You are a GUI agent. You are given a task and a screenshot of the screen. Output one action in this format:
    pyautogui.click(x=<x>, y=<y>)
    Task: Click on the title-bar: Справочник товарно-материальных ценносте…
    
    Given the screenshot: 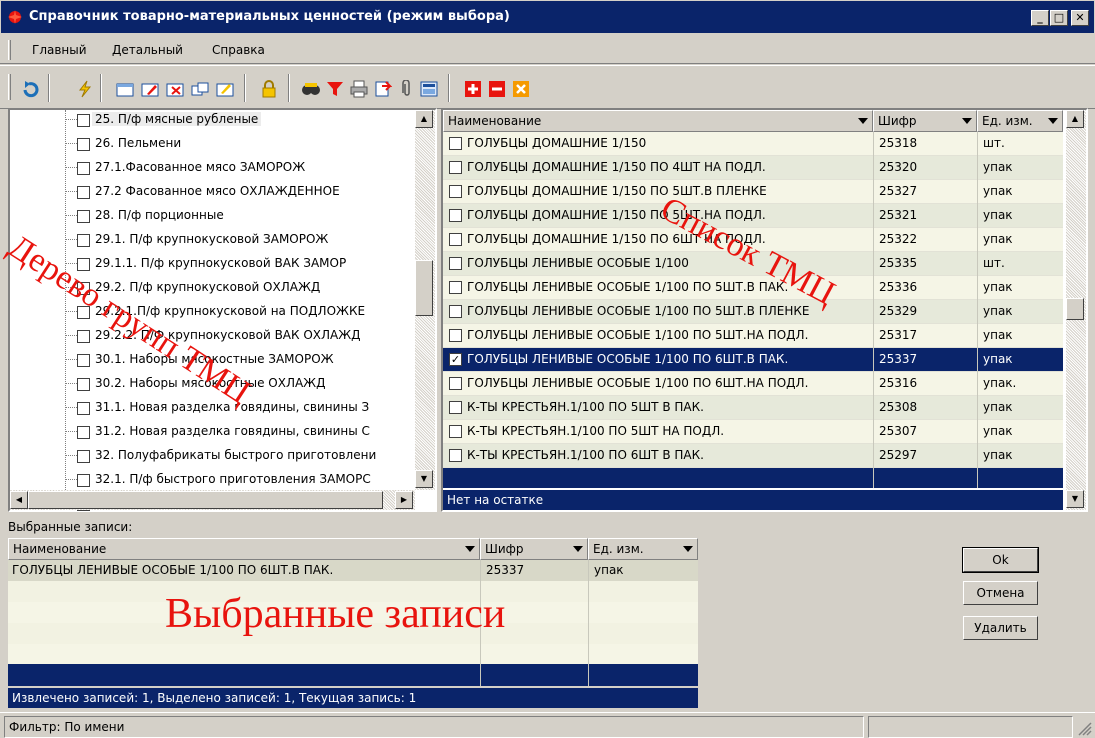 What is the action you would take?
    pyautogui.click(x=547, y=17)
    